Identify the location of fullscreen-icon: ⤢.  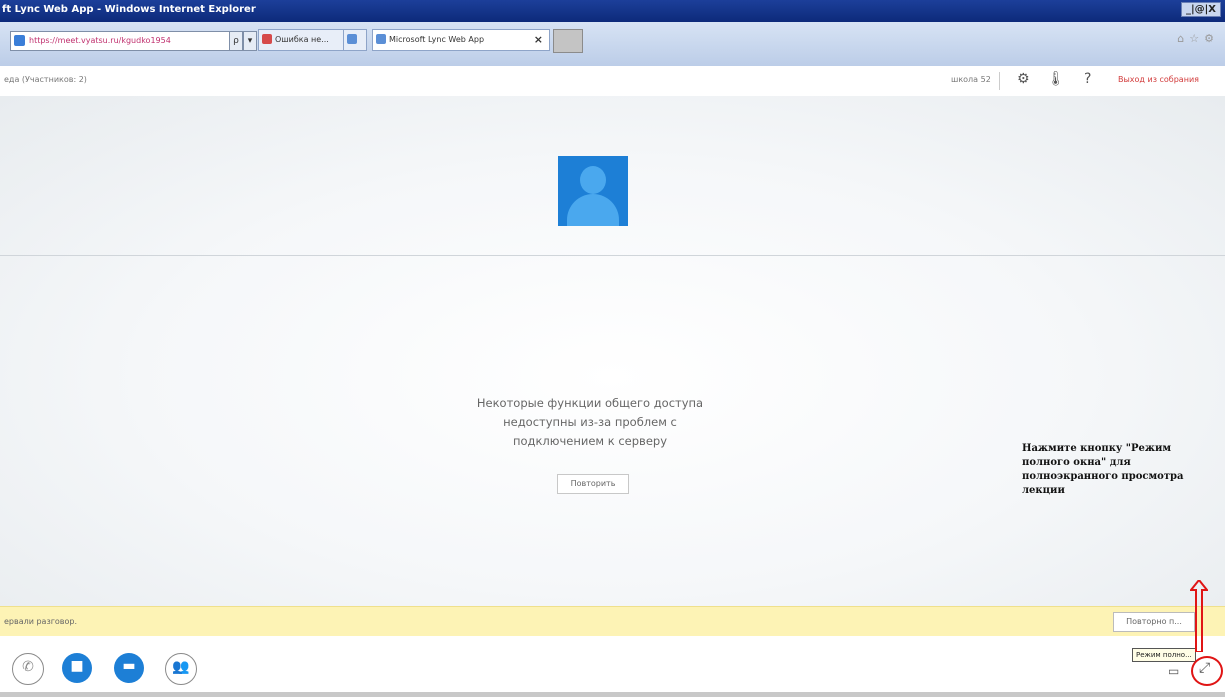
(1204, 668).